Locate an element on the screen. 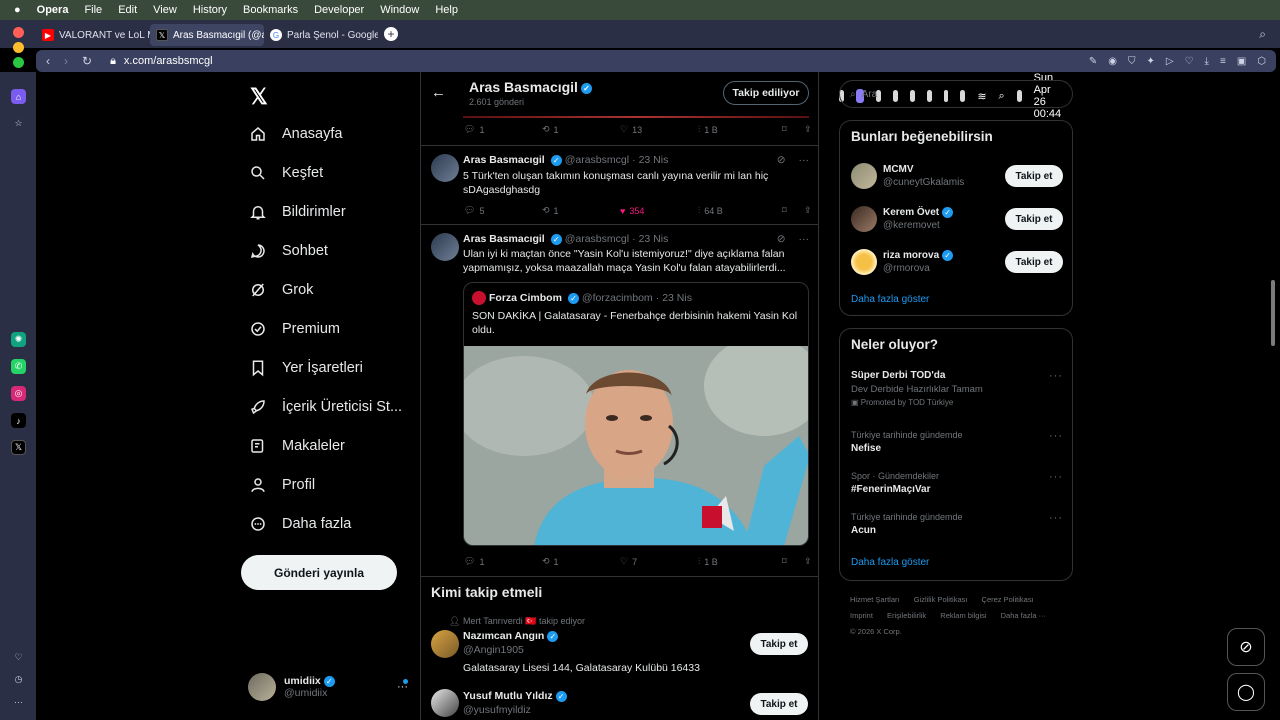 This screenshot has width=1280, height=720. views-button: ⫶ 64 B is located at coordinates (740, 210).